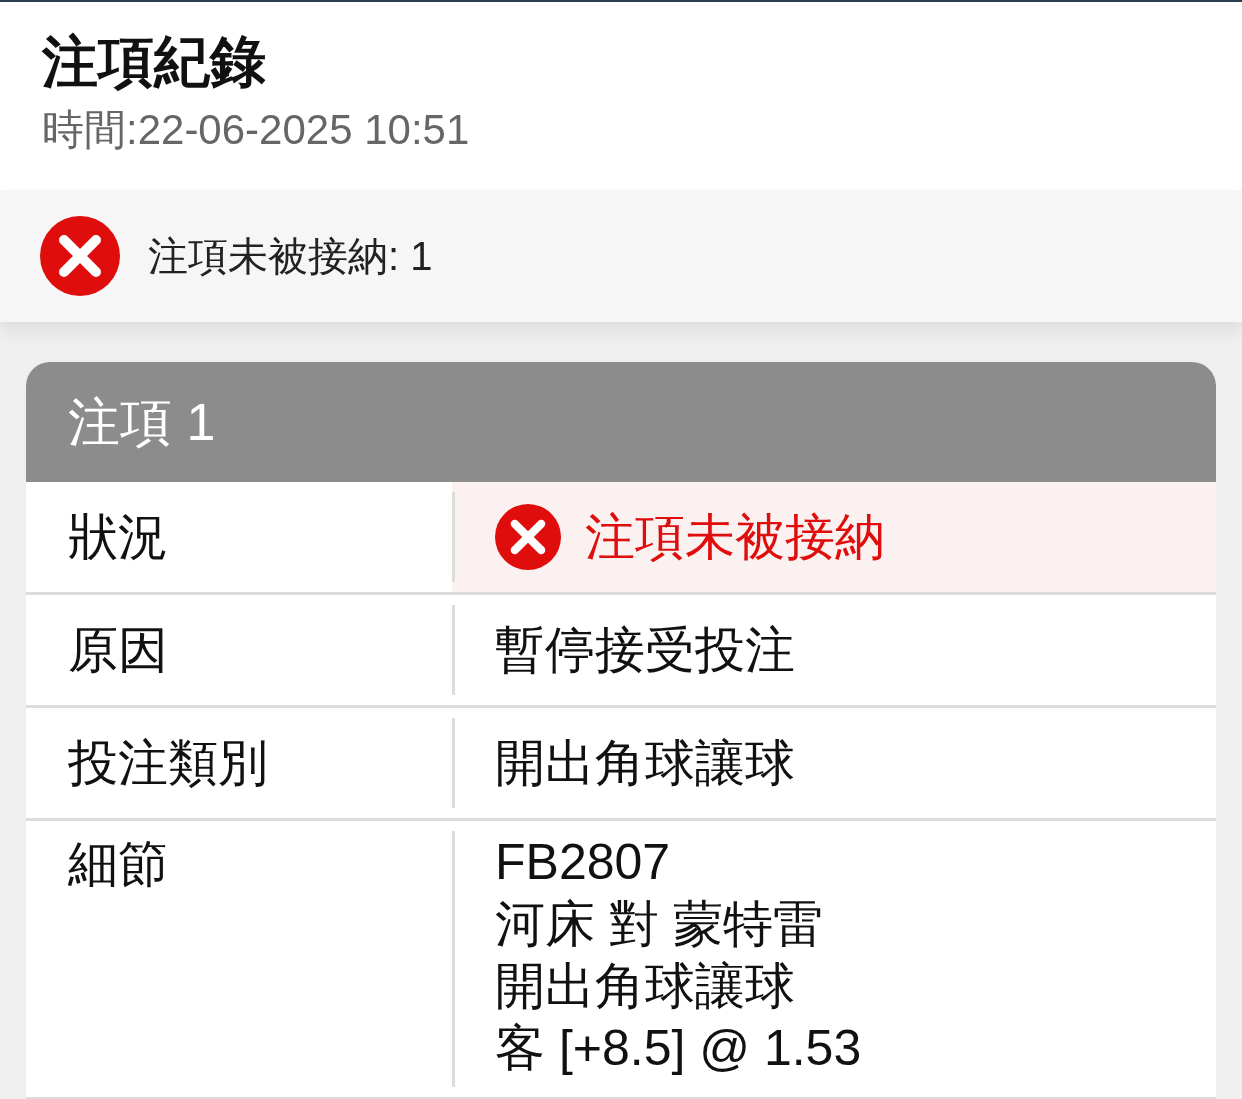 Image resolution: width=1242 pixels, height=1099 pixels. I want to click on row-label: 投注類別, so click(168, 763).